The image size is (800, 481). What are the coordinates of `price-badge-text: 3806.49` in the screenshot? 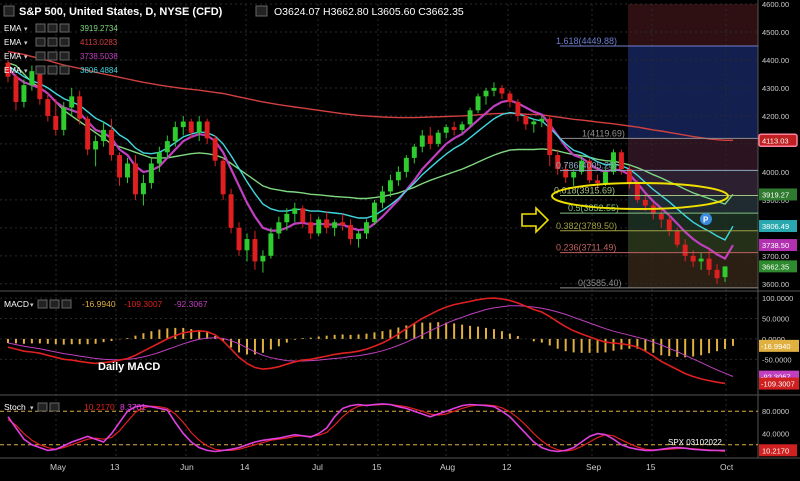 It's located at (775, 226).